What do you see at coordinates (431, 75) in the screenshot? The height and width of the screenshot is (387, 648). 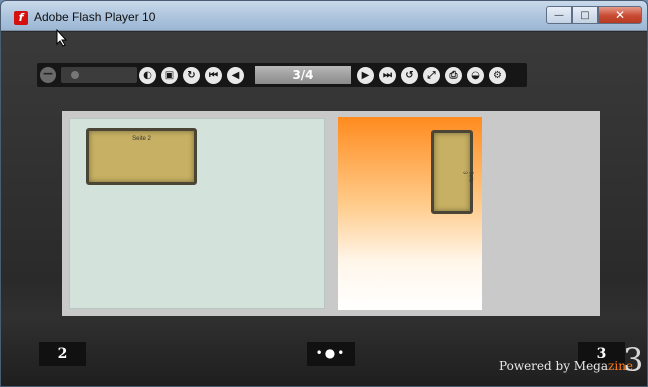 I see `link-icon: ⤢` at bounding box center [431, 75].